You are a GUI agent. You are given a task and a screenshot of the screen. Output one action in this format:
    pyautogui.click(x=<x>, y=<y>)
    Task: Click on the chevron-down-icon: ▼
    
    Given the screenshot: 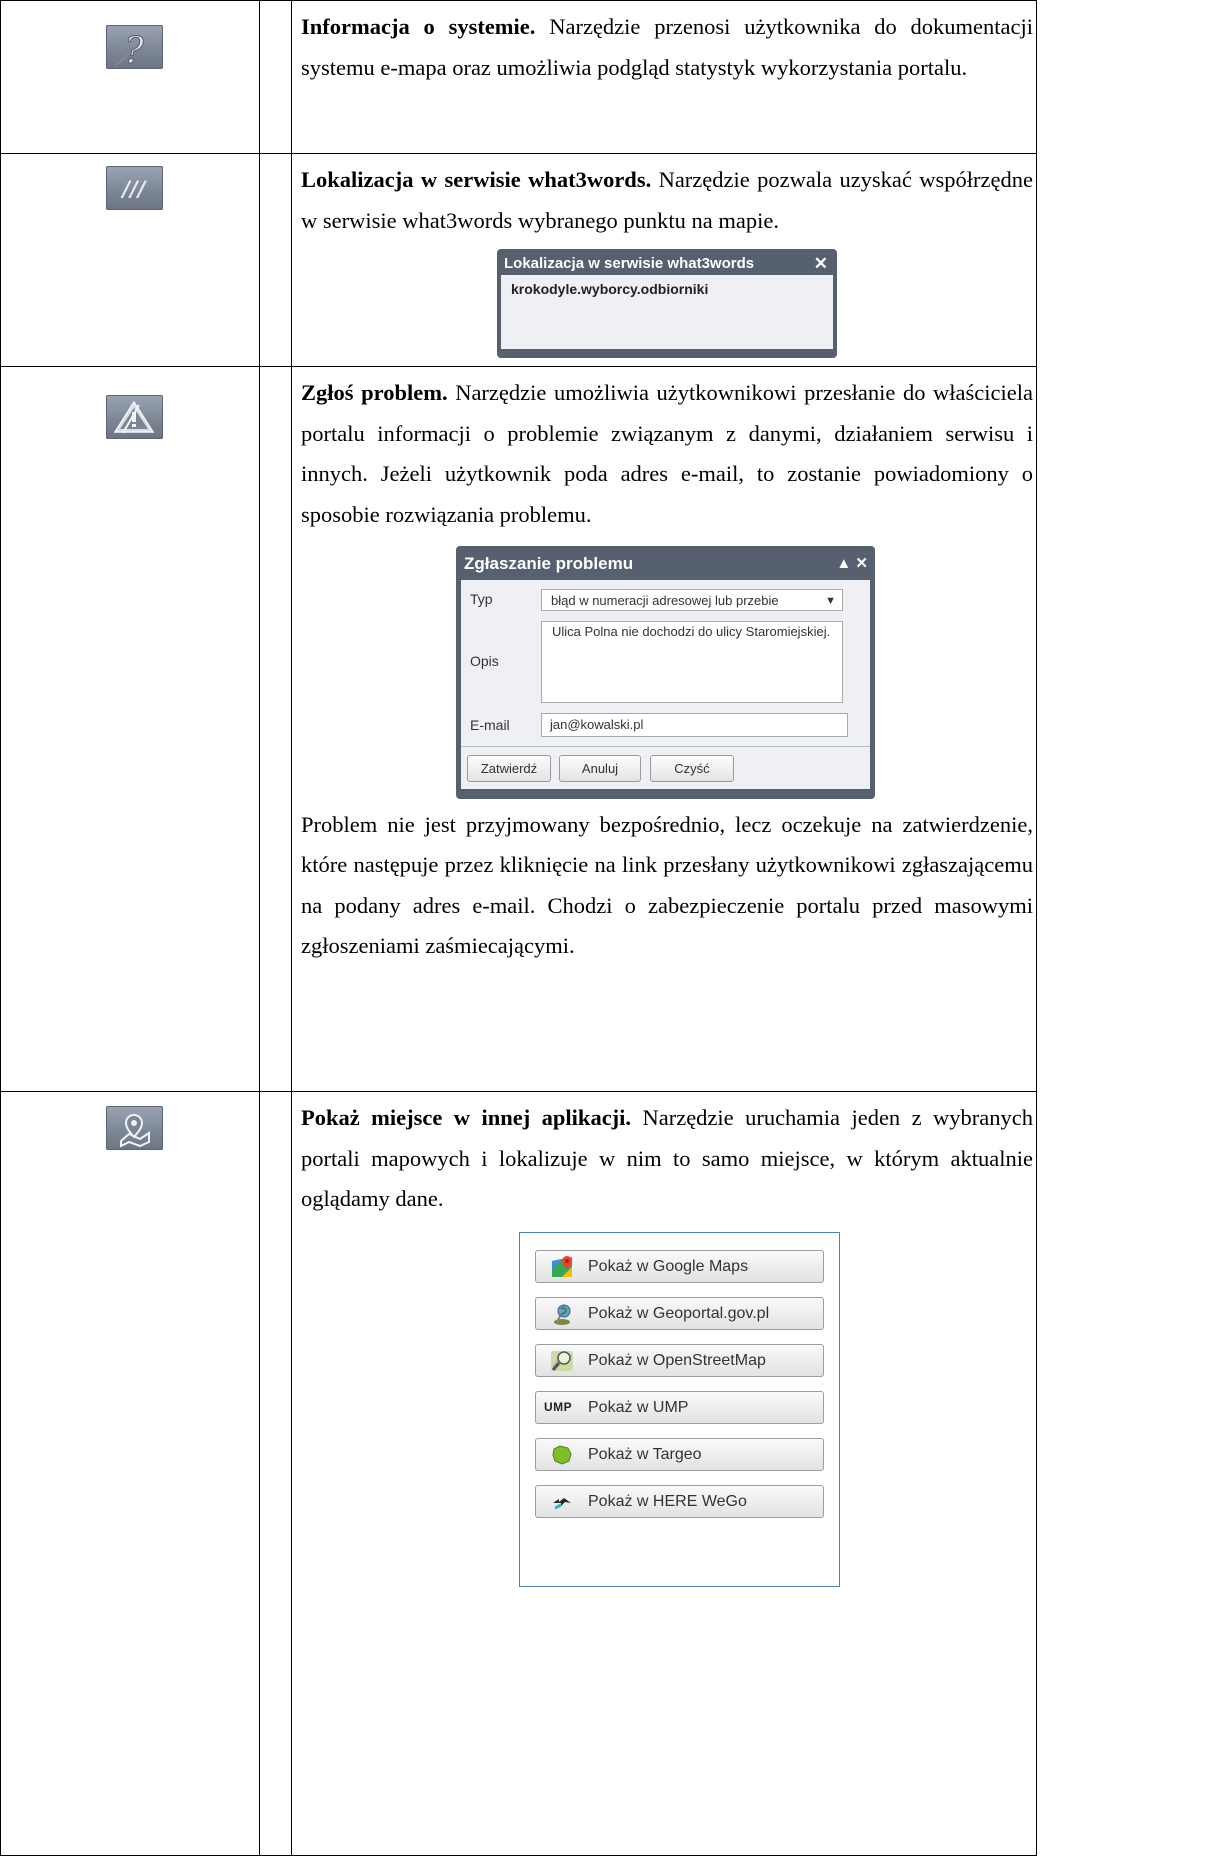 What is the action you would take?
    pyautogui.click(x=830, y=599)
    